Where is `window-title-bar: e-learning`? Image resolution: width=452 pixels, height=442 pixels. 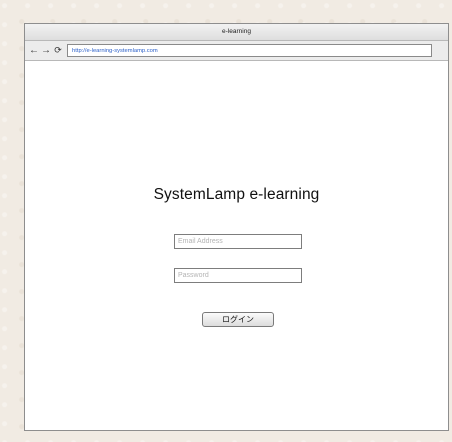 window-title-bar: e-learning is located at coordinates (236, 32).